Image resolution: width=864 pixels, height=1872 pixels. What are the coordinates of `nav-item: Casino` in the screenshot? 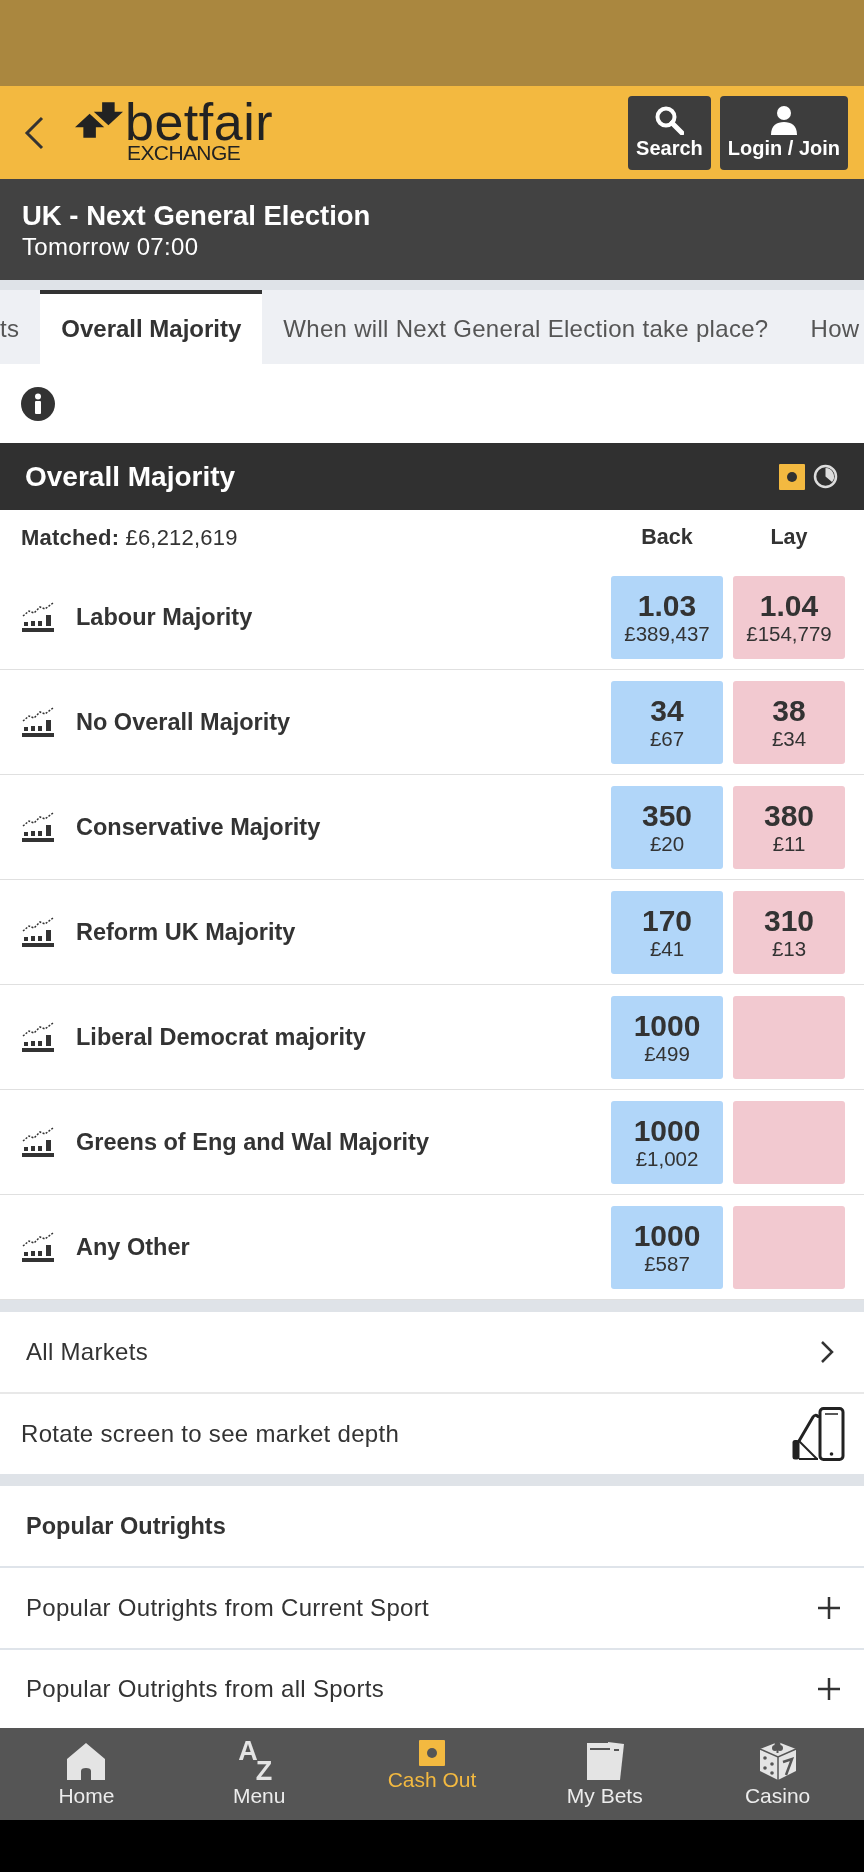 It's located at (777, 1774).